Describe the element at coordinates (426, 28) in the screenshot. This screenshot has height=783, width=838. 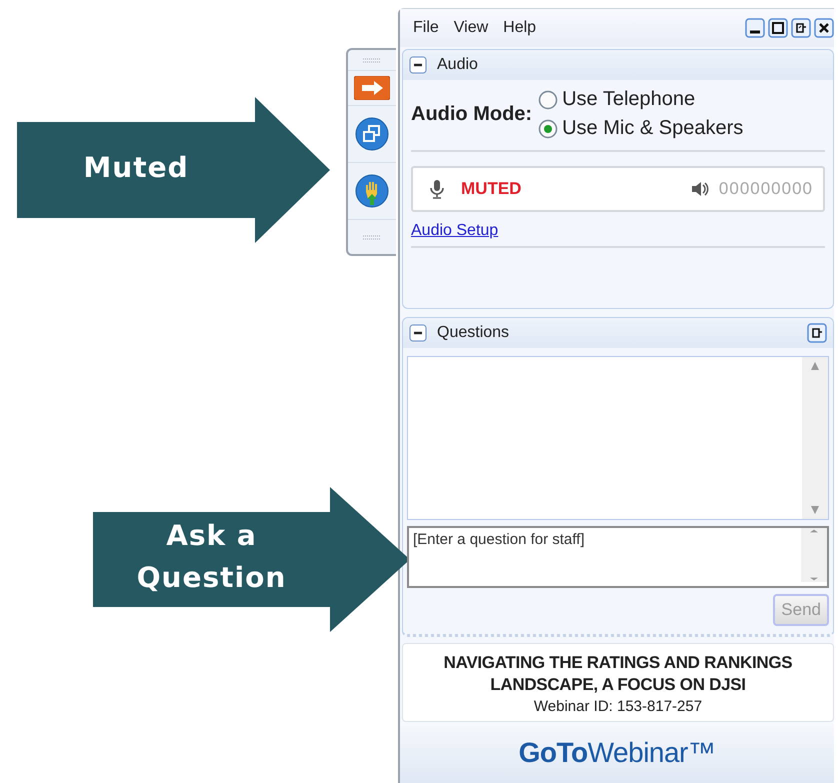
I see `menu-item: File` at that location.